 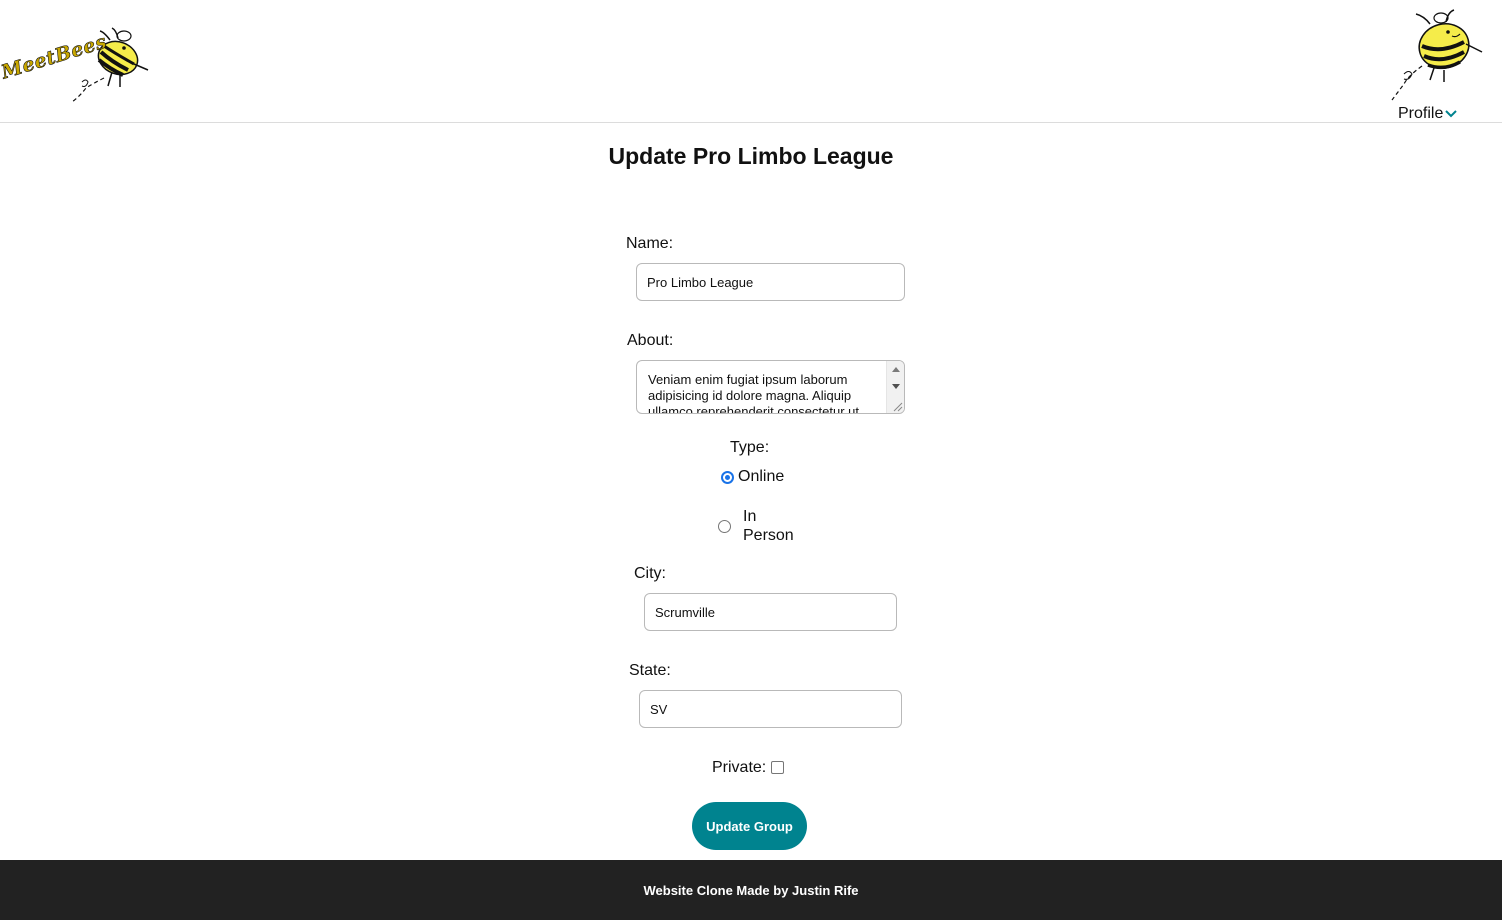 What do you see at coordinates (770, 282) in the screenshot?
I see `name-input` at bounding box center [770, 282].